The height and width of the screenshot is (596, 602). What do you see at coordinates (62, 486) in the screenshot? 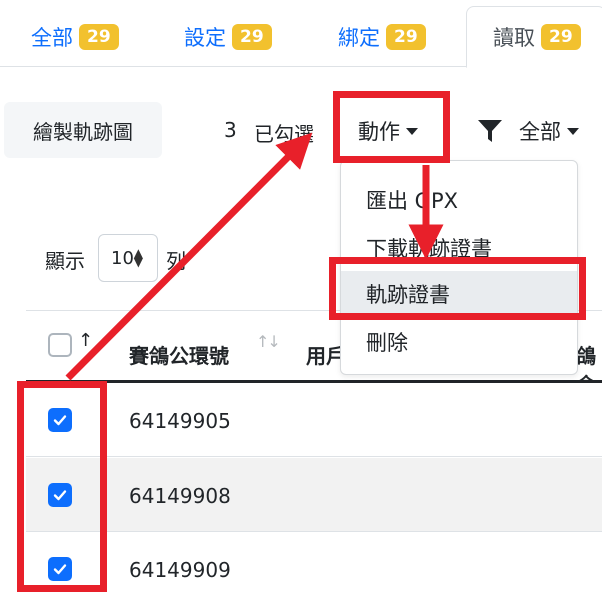
I see `annotation-box-checkboxes` at bounding box center [62, 486].